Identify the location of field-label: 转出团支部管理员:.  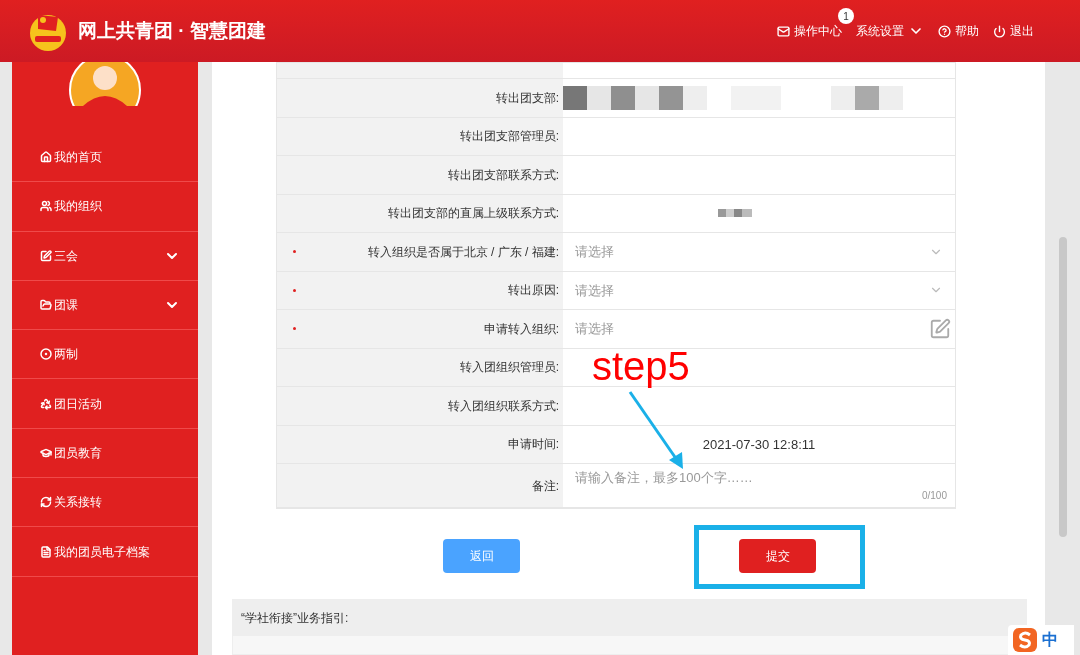
(509, 137).